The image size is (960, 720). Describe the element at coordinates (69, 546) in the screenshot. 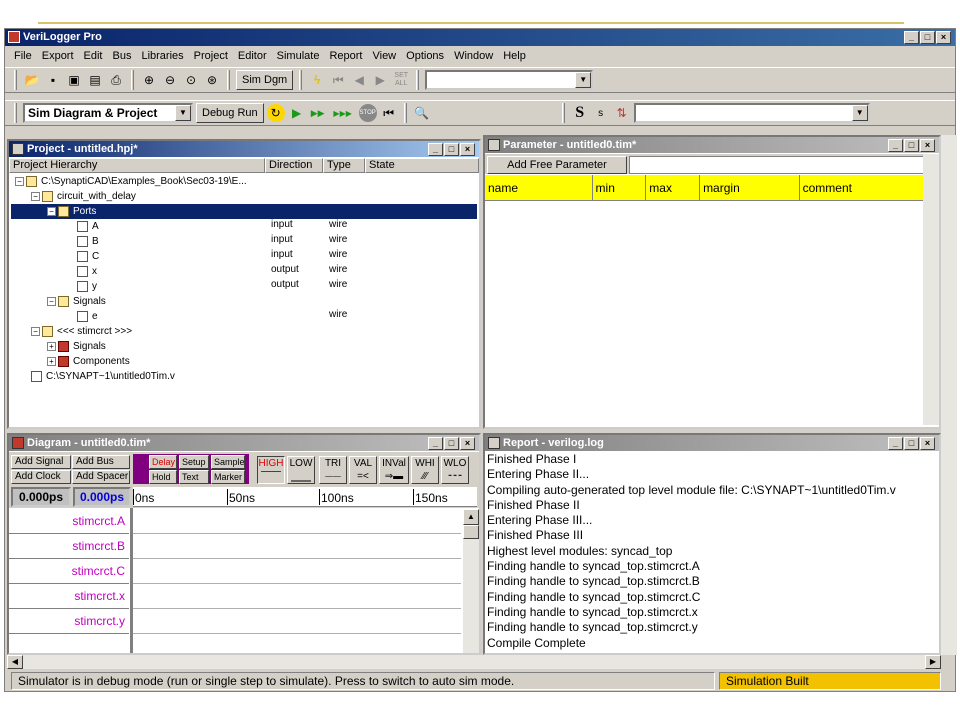

I see `signal-name: stimcrct.B` at that location.